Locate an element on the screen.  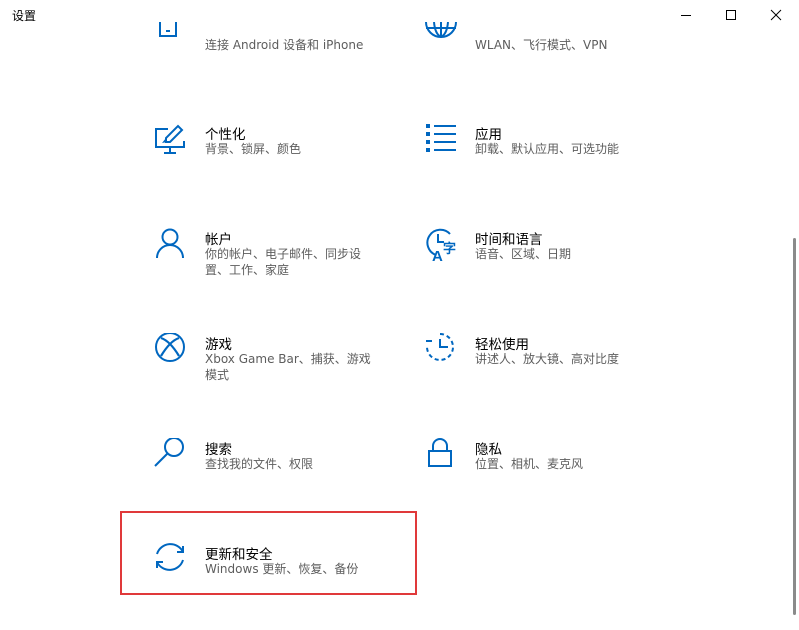
tile-personalization: 个性化 背景、锁屏、颜色 is located at coordinates (284, 163).